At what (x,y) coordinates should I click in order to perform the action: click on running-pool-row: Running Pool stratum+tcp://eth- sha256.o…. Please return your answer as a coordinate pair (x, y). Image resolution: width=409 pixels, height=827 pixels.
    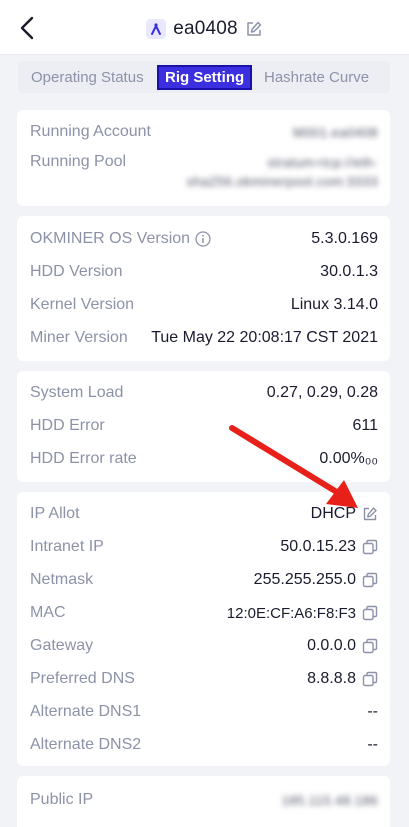
    Looking at the image, I should click on (204, 171).